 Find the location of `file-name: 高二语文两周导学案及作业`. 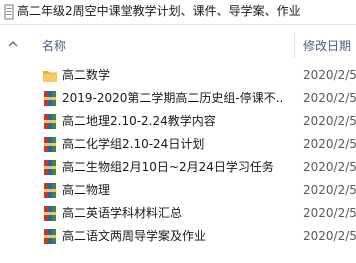

file-name: 高二语文两周导学案及作业 is located at coordinates (134, 236).